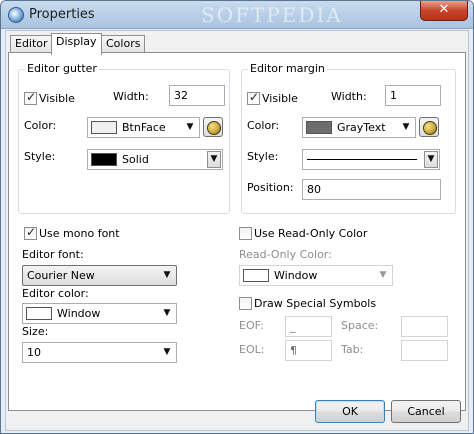 Image resolution: width=474 pixels, height=434 pixels. I want to click on editor-color-swatch, so click(39, 313).